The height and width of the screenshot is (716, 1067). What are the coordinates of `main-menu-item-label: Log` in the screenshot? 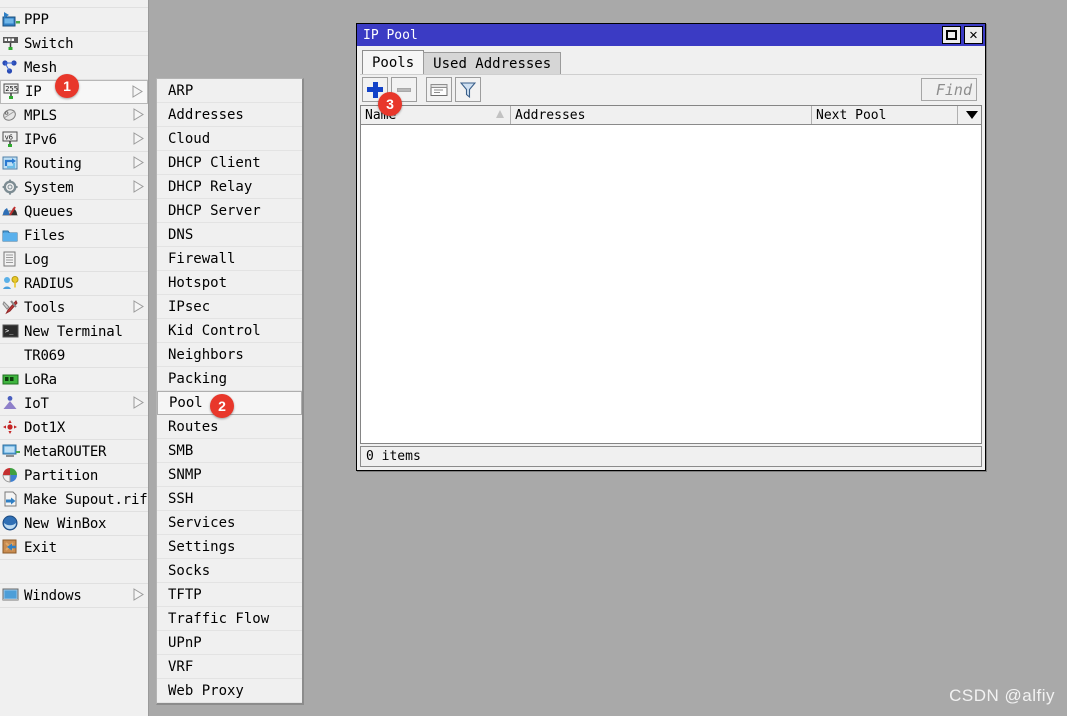 It's located at (36, 259).